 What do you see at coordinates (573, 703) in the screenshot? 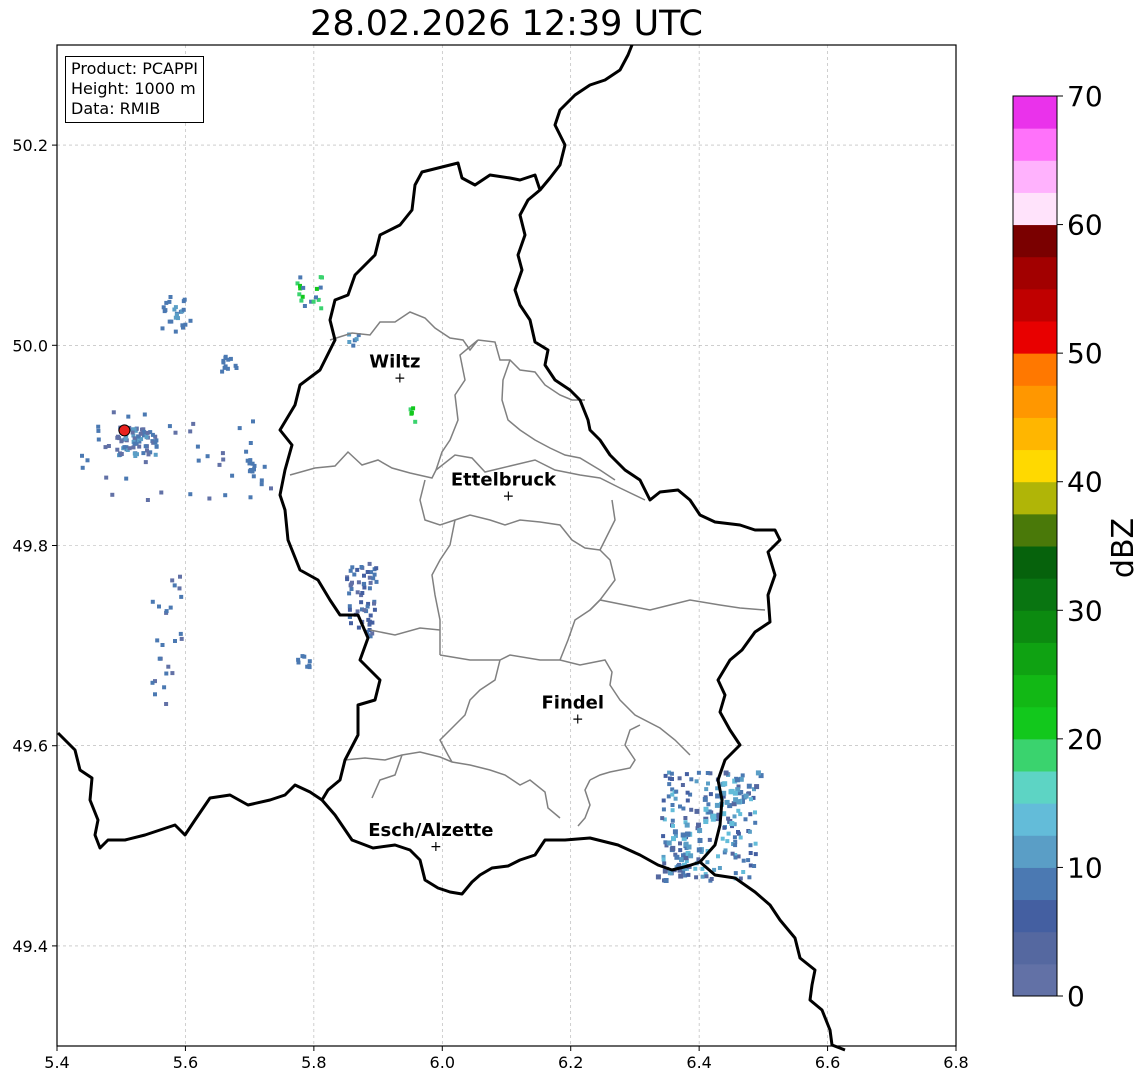
I see `town-label: Findel` at bounding box center [573, 703].